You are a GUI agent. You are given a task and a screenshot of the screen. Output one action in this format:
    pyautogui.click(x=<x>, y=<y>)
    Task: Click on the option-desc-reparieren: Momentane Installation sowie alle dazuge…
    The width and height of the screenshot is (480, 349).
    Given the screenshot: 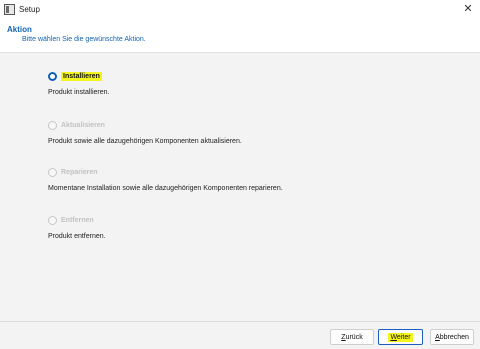 What is the action you would take?
    pyautogui.click(x=165, y=188)
    